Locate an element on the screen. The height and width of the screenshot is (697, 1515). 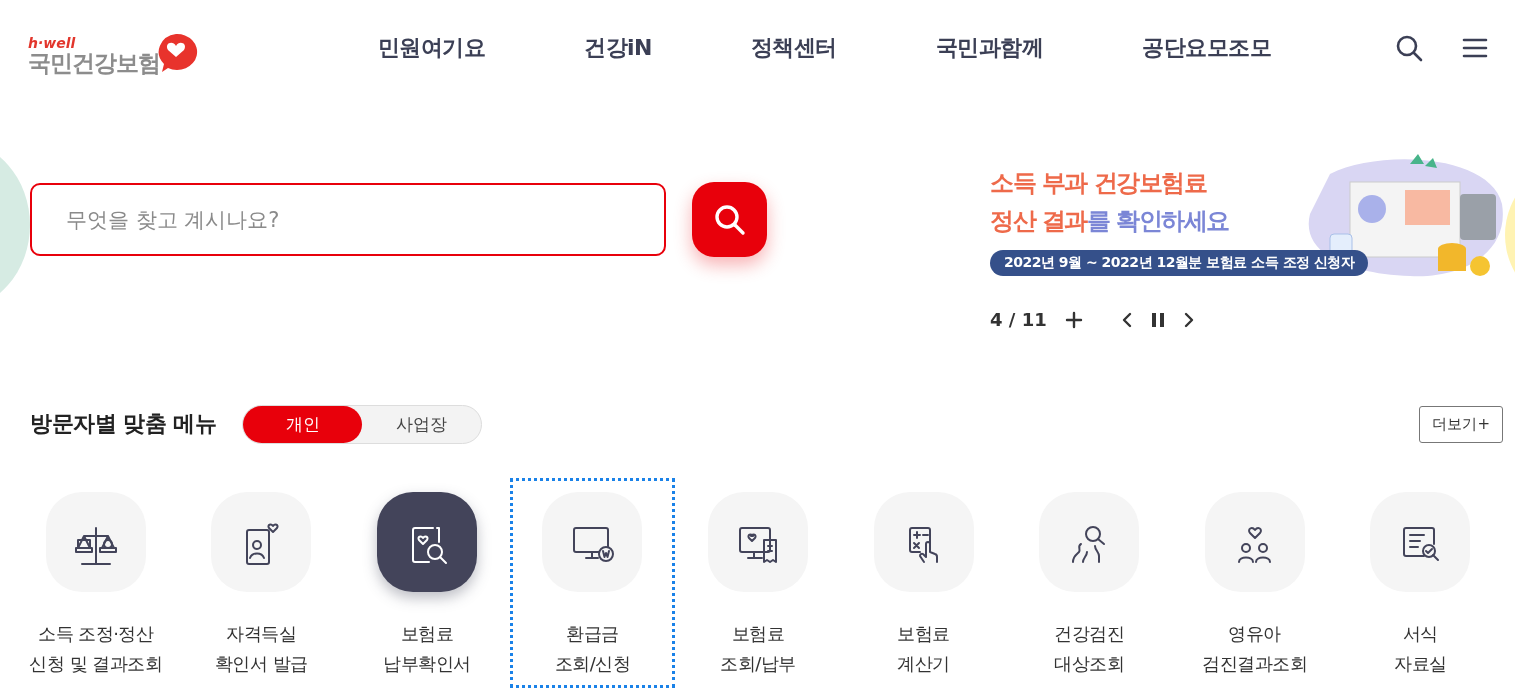
menu-shortcut: 건강검진 대상조회 is located at coordinates (1089, 583).